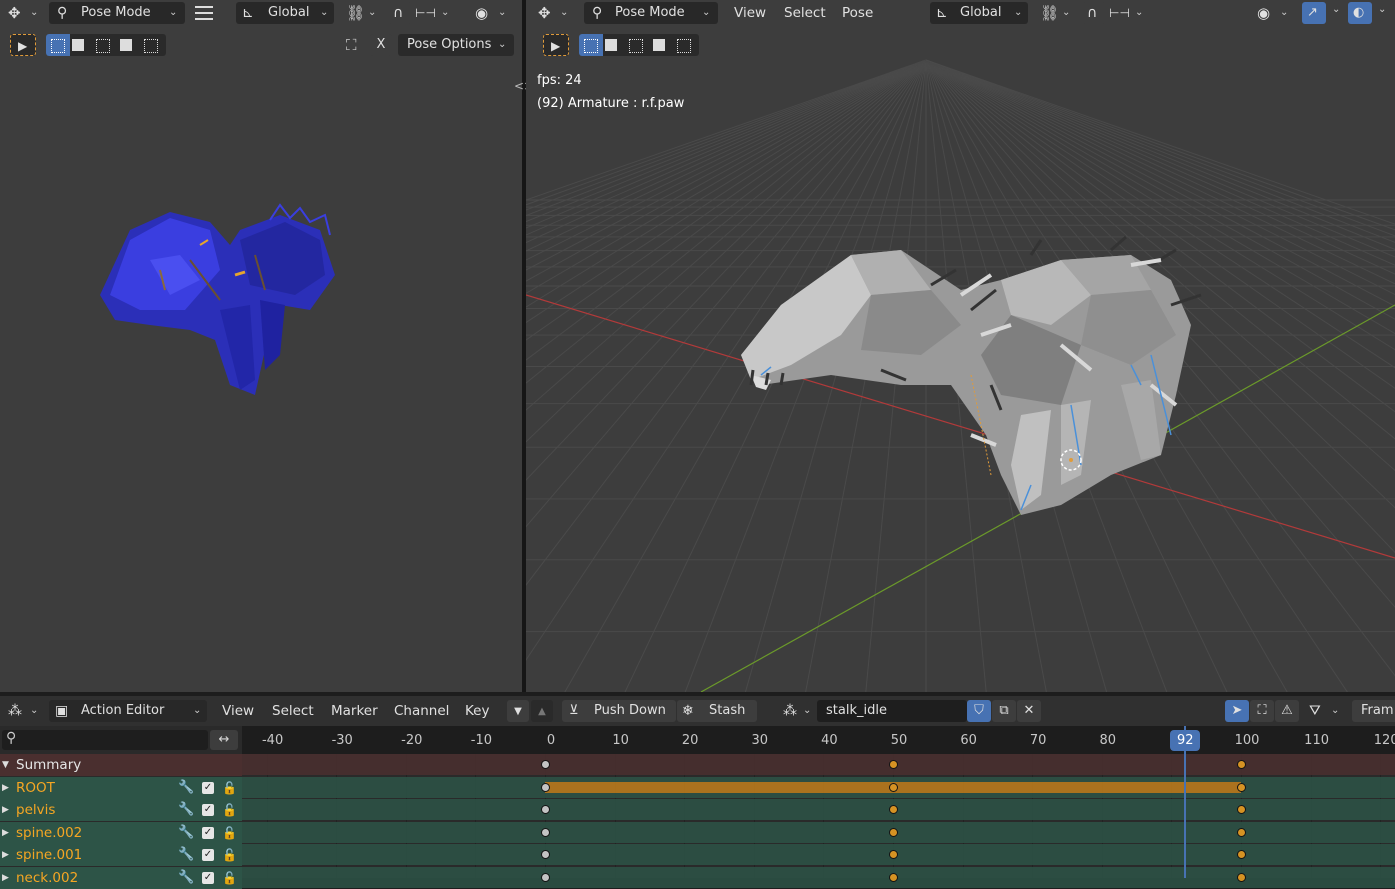 This screenshot has width=1395, height=889. Describe the element at coordinates (456, 45) in the screenshot. I see `pose-options-dropdown: Pose Options ⌄` at that location.